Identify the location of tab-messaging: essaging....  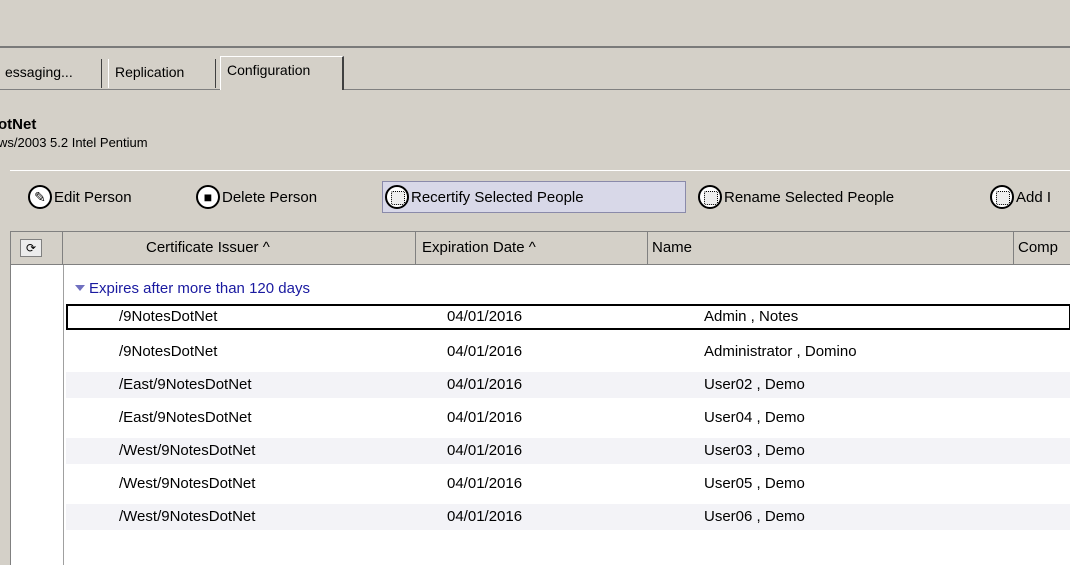
(51, 73).